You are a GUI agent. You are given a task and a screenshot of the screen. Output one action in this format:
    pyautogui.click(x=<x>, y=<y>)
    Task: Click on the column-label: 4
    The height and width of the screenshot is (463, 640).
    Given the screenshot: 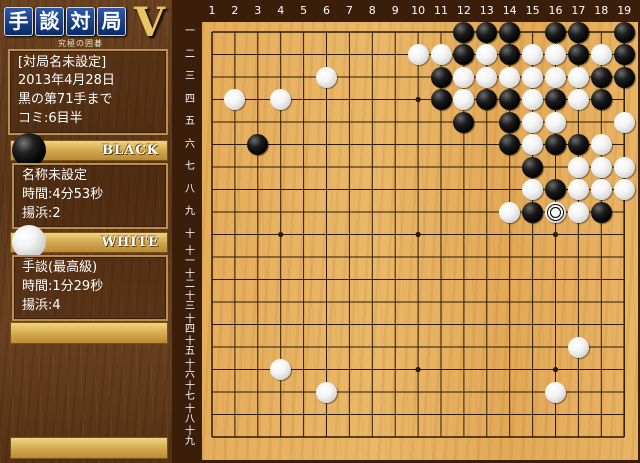 What is the action you would take?
    pyautogui.click(x=281, y=10)
    